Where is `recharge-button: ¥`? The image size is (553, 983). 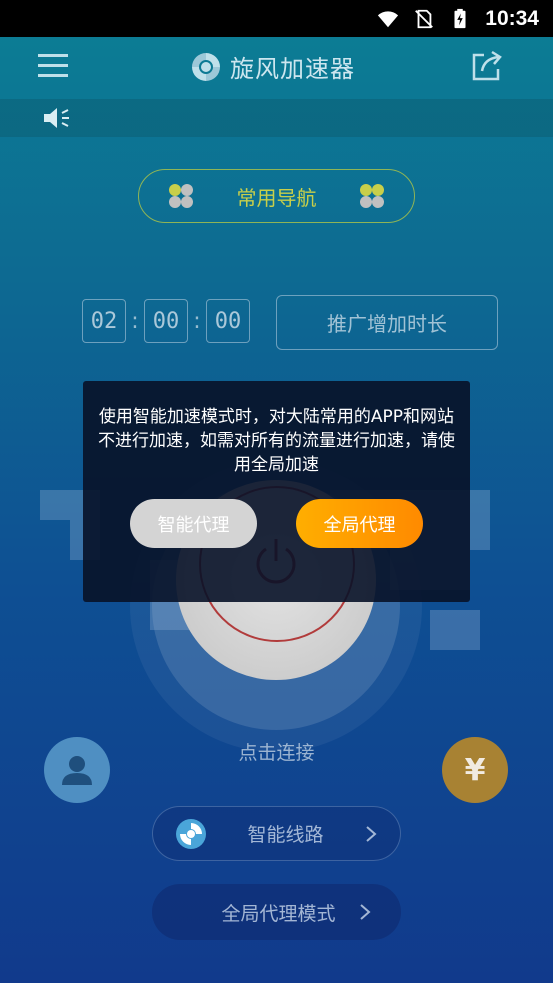
recharge-button: ¥ is located at coordinates (475, 770).